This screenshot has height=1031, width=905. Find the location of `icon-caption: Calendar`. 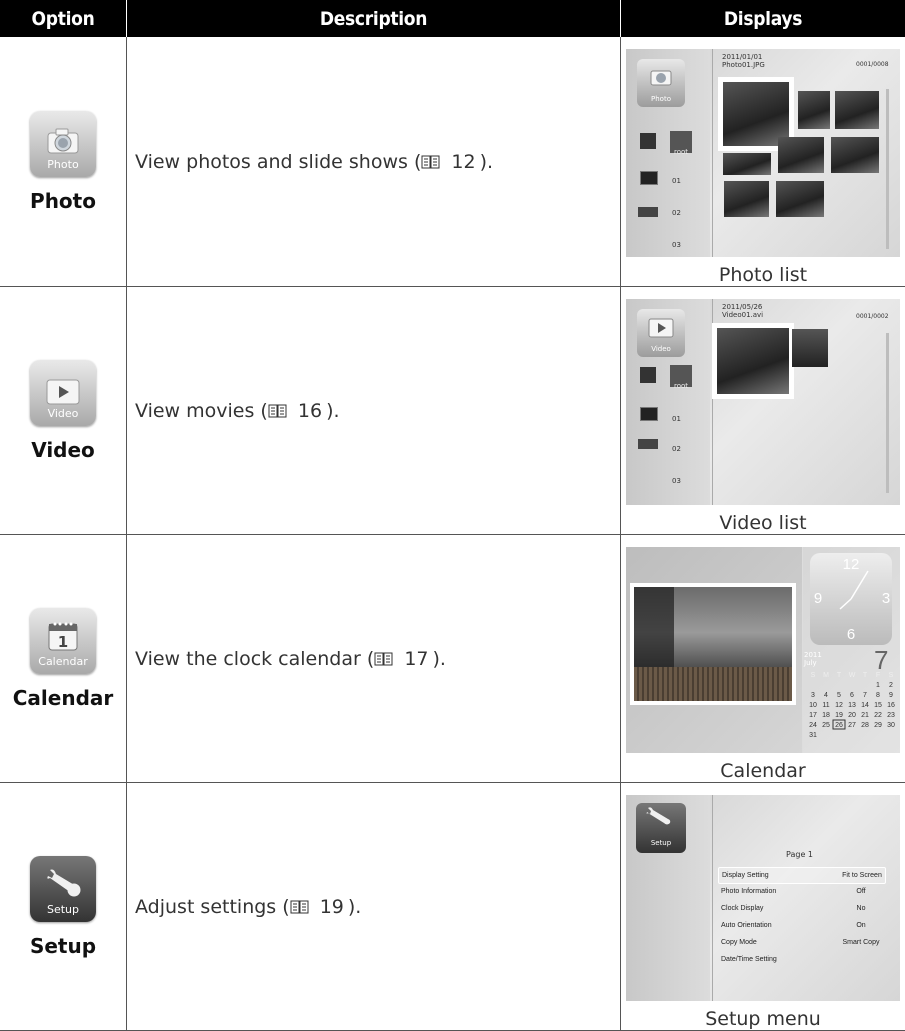

icon-caption: Calendar is located at coordinates (63, 661).